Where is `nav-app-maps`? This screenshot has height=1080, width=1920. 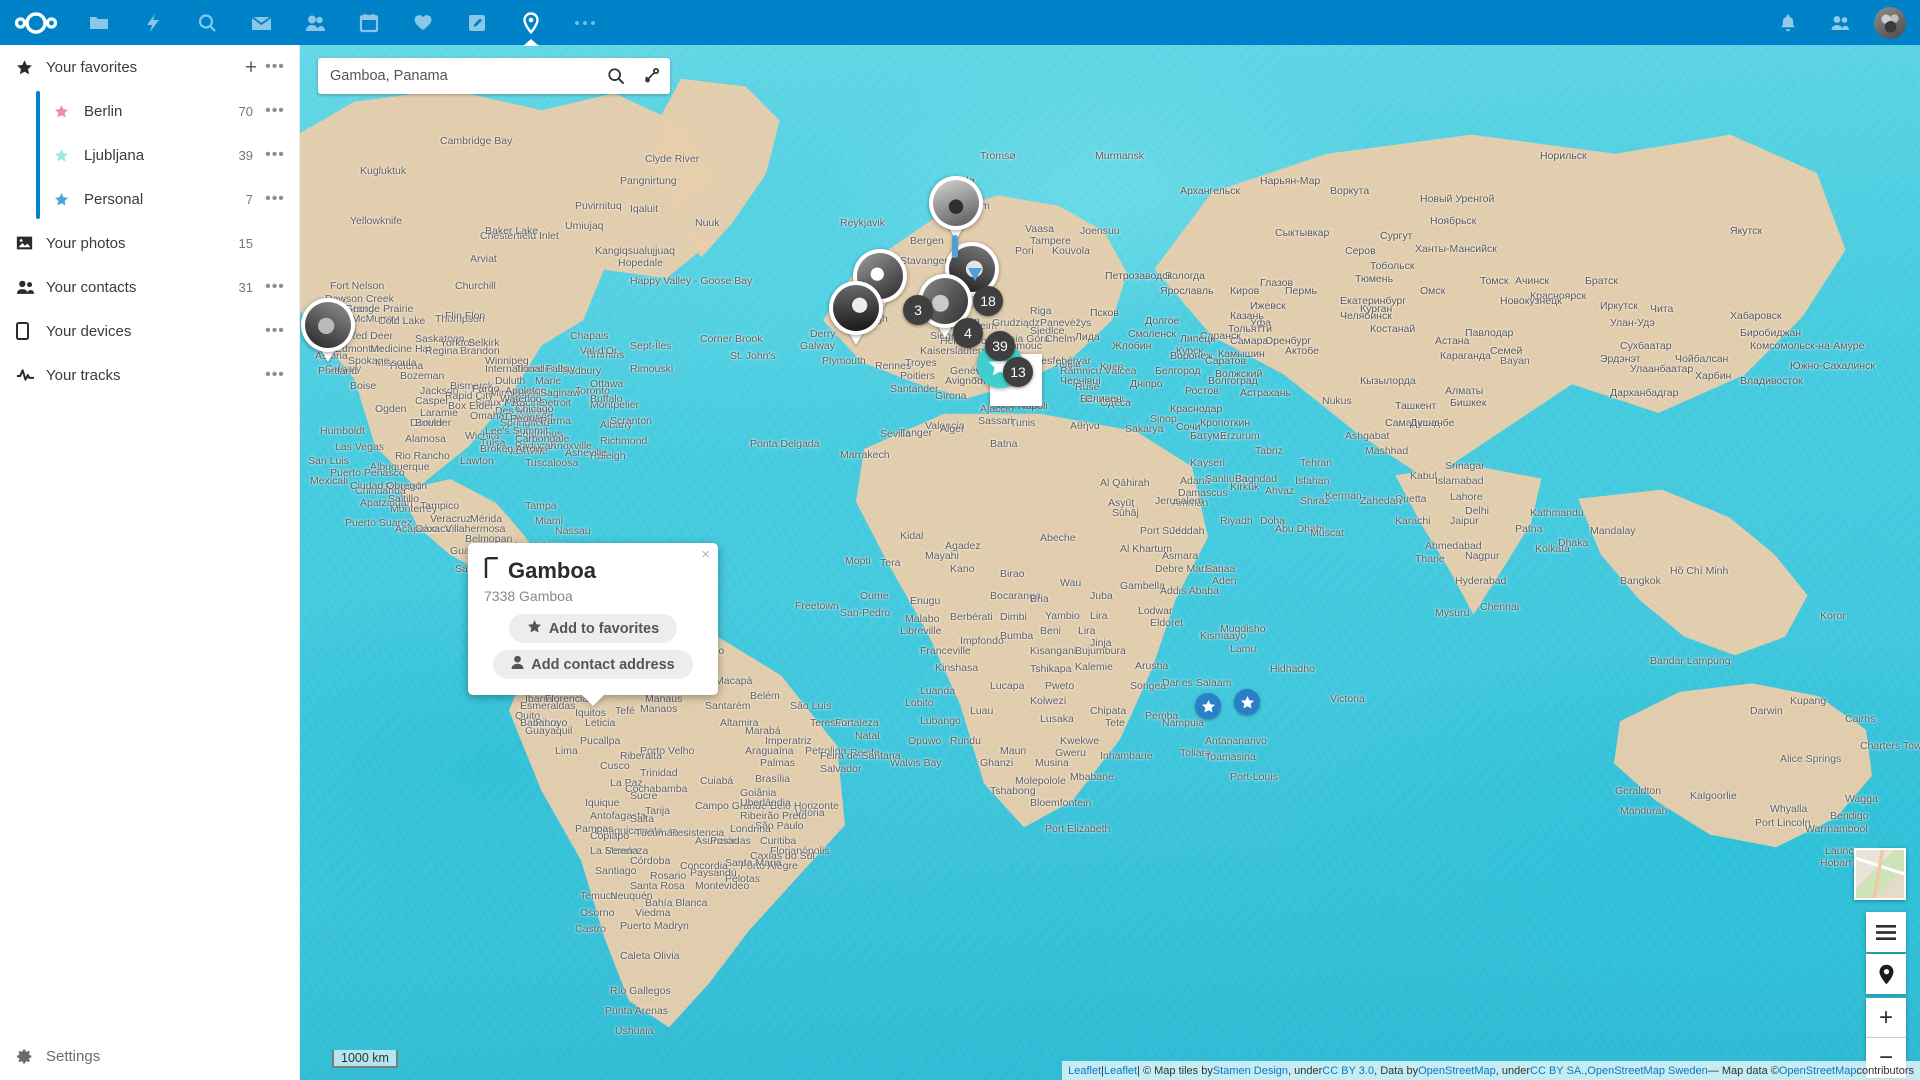 nav-app-maps is located at coordinates (531, 23).